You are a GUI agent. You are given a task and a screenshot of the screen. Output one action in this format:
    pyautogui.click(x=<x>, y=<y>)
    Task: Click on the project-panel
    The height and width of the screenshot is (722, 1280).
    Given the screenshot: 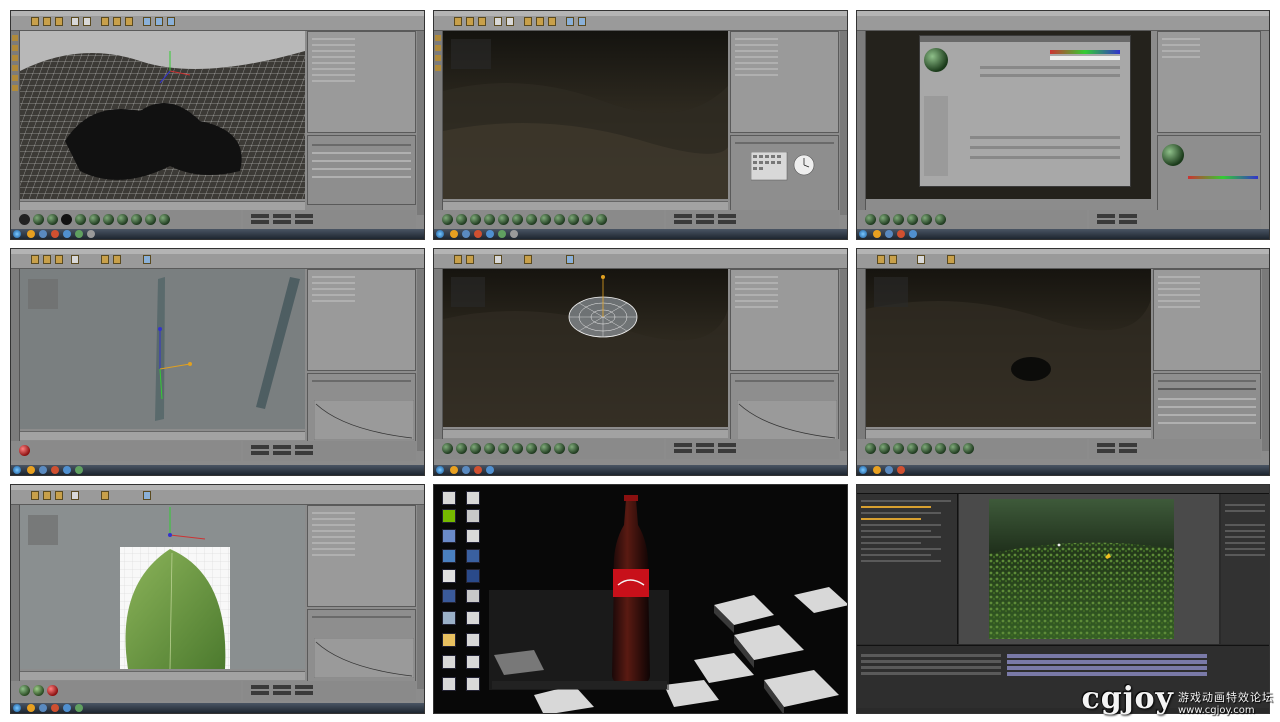 What is the action you would take?
    pyautogui.click(x=907, y=569)
    